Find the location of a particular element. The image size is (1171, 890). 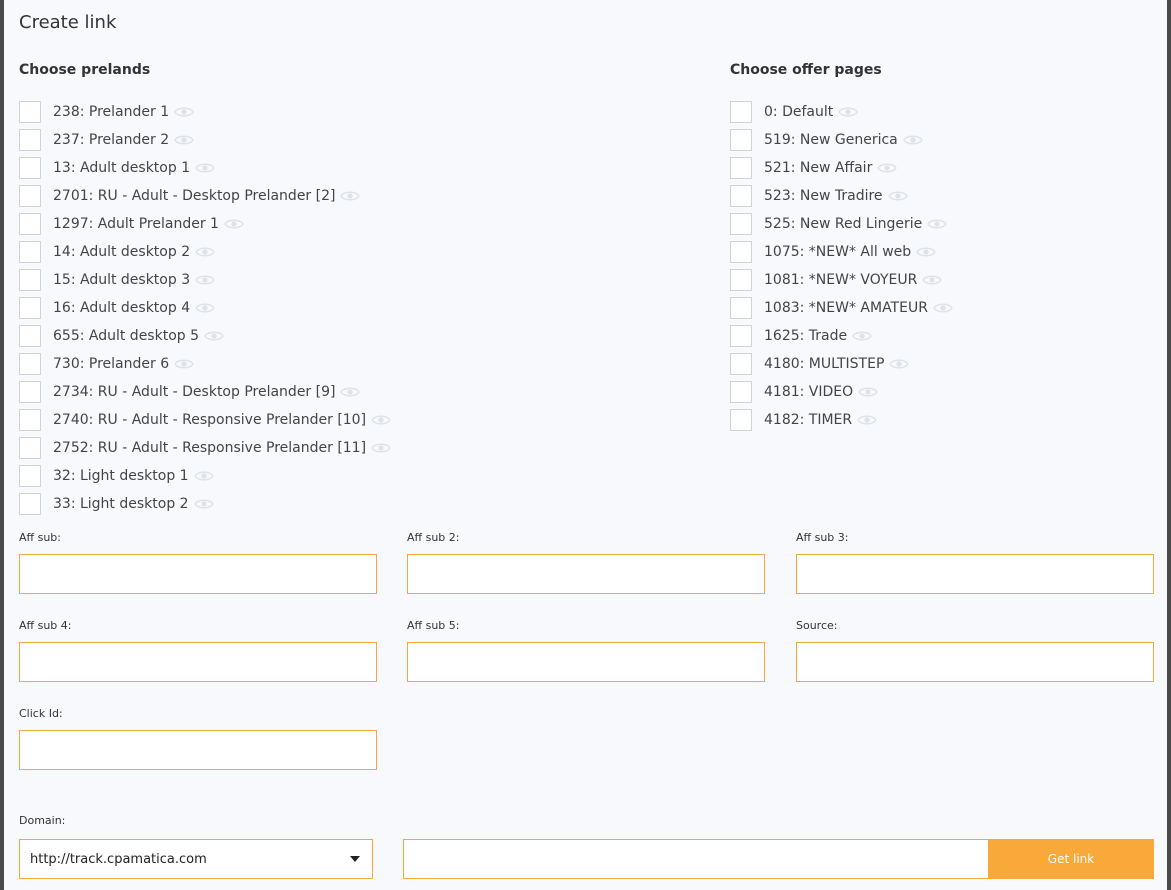

offer-page-item: 4182: TIMER is located at coordinates (841, 420).